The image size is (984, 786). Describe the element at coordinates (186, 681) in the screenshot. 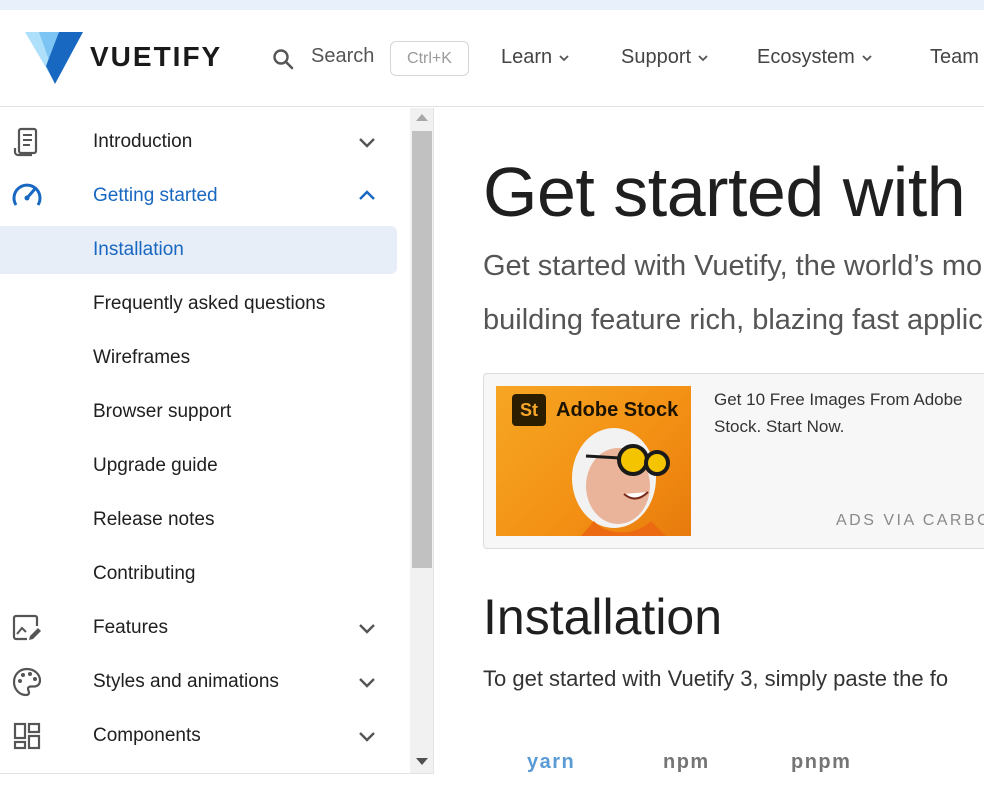

I see `sidebar-item-label: Styles and animations` at that location.